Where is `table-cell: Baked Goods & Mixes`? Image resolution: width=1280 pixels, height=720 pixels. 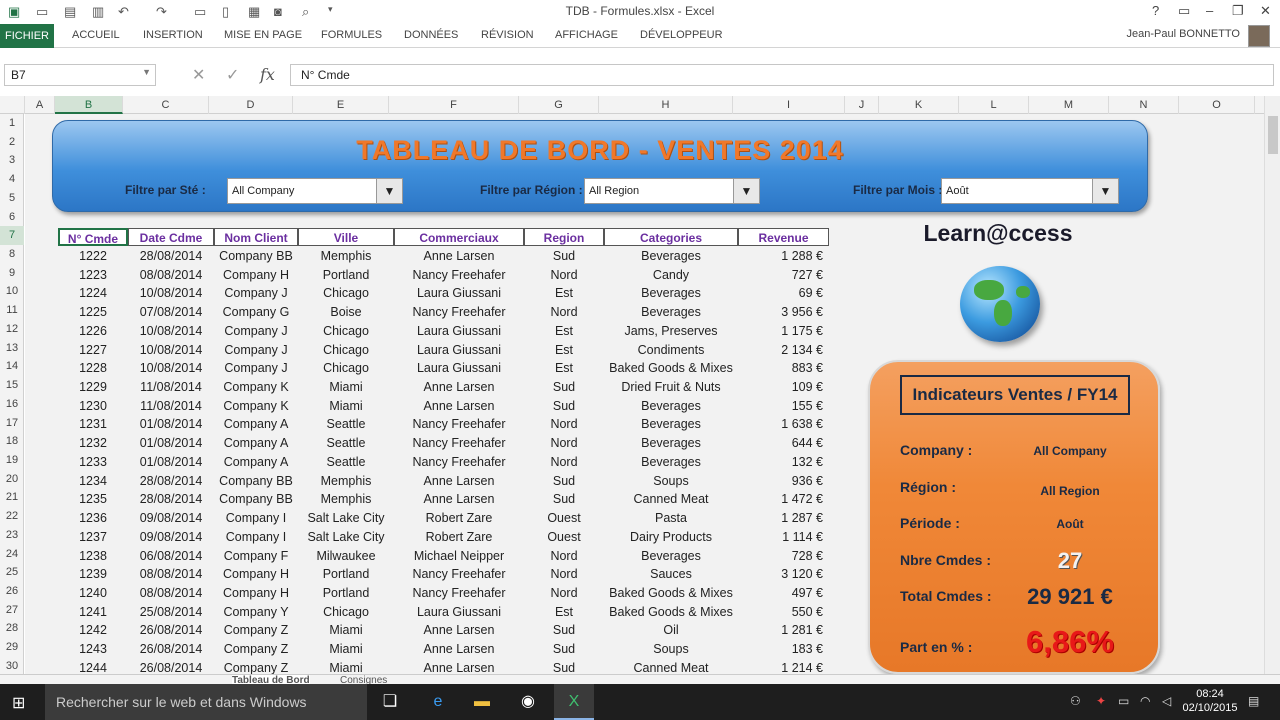
table-cell: Baked Goods & Mixes is located at coordinates (671, 368).